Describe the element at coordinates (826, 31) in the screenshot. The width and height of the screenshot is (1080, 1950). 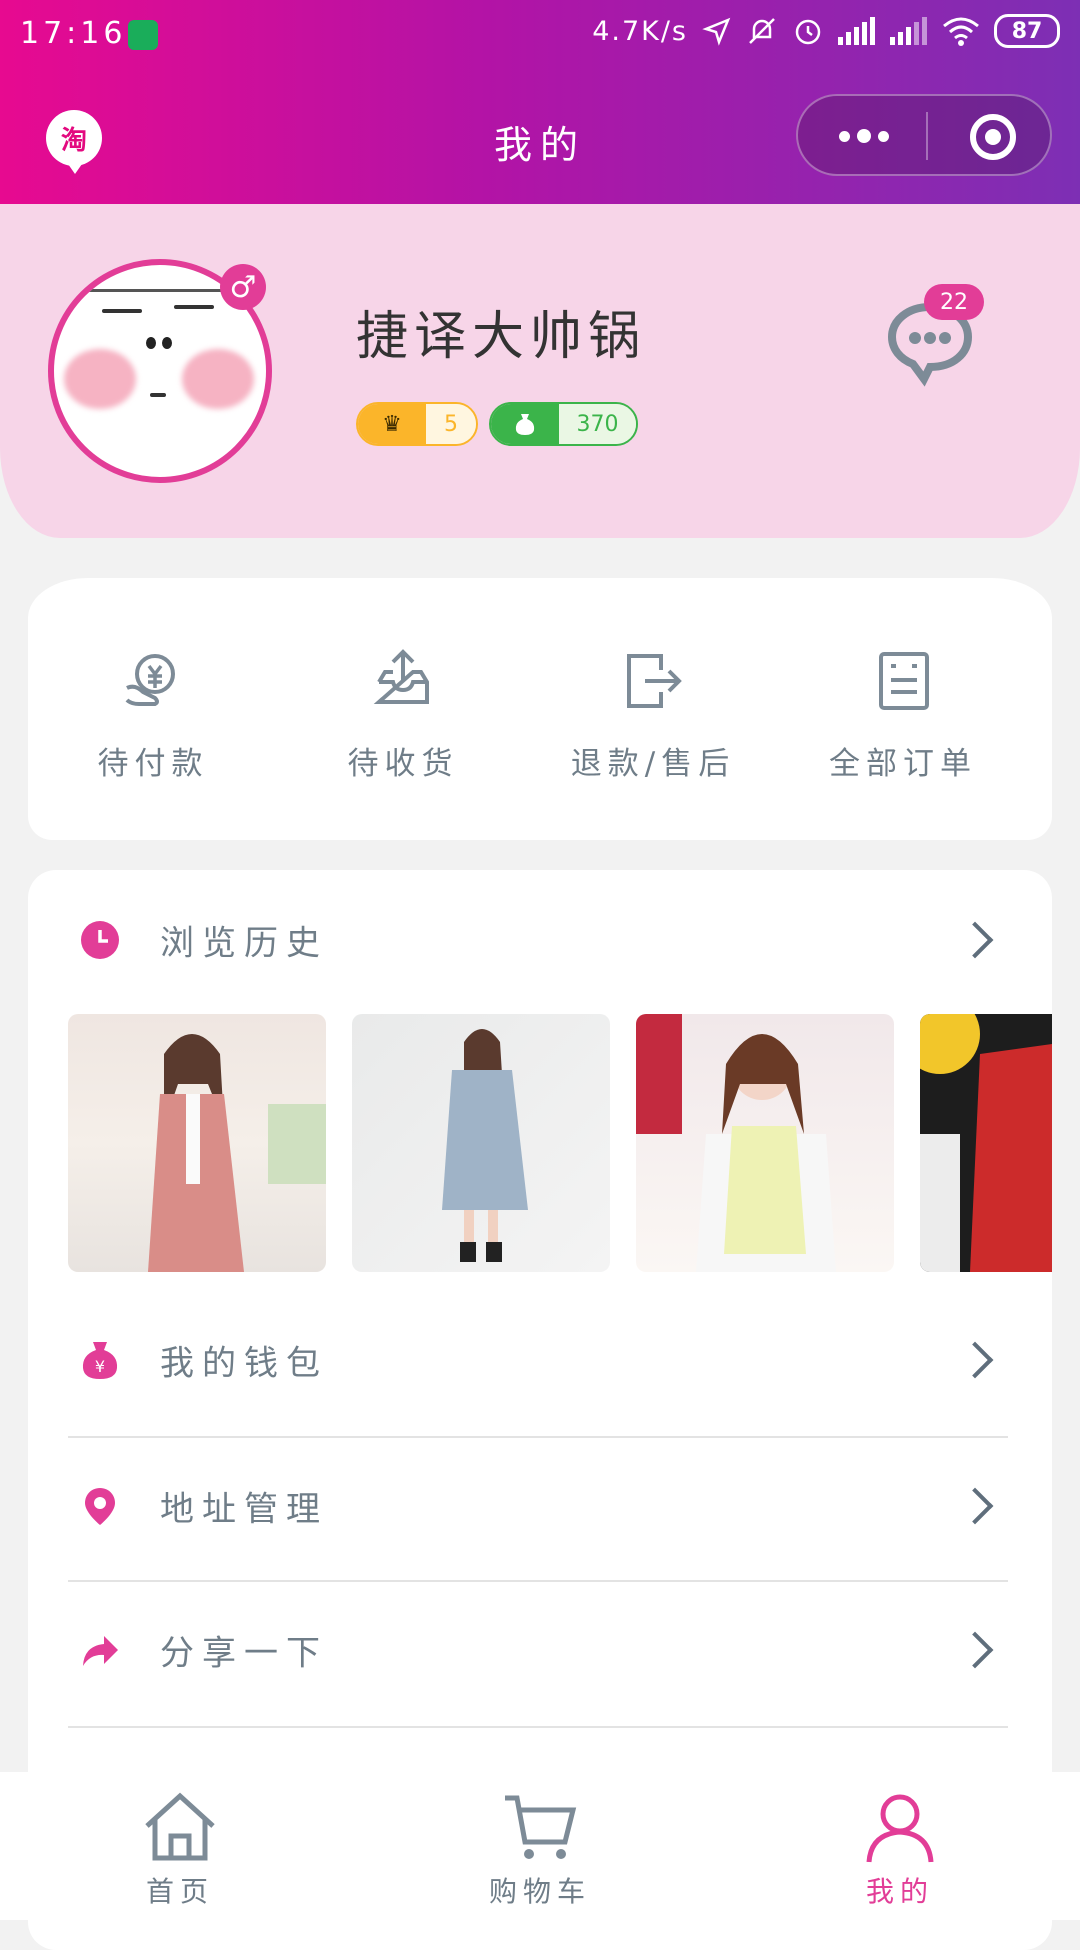
I see `status-indicators: 4.7K/s 87` at that location.